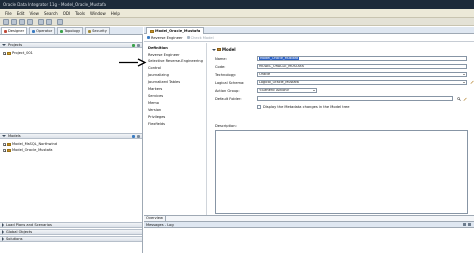 The image size is (474, 253). Describe the element at coordinates (156, 117) in the screenshot. I see `nav-item-privileges: Privileges` at that location.